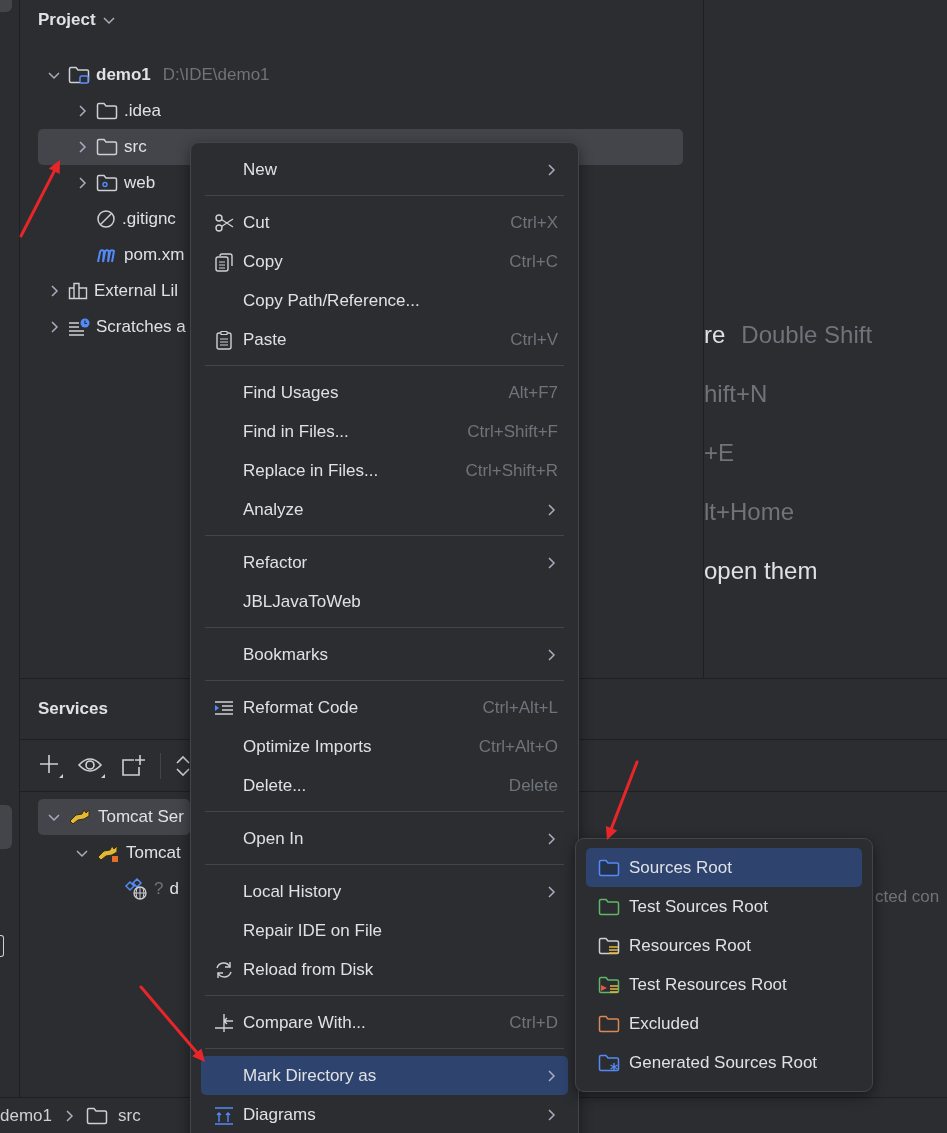 The image size is (947, 1133). Describe the element at coordinates (136, 291) in the screenshot. I see `tree-item-label: External Lil` at that location.